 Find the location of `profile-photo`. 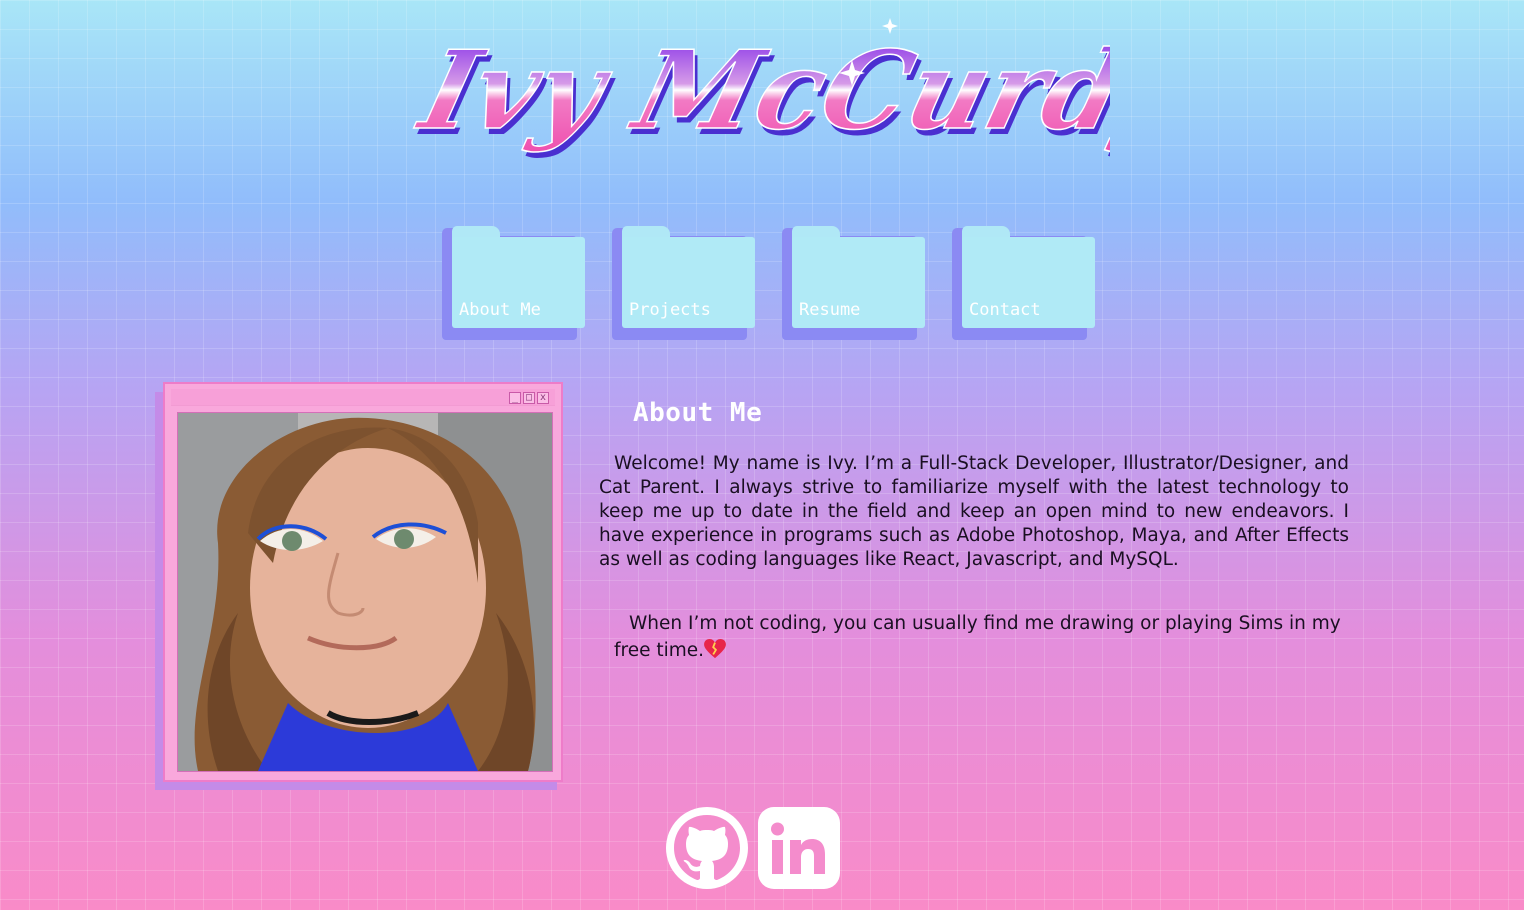

profile-photo is located at coordinates (365, 592).